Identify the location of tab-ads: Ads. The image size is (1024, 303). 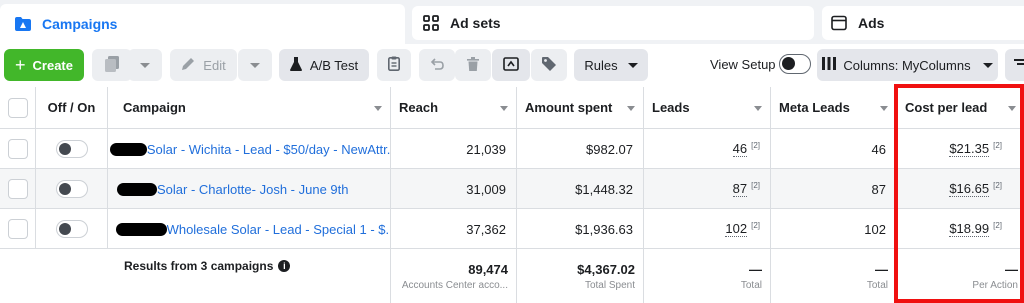
(923, 23).